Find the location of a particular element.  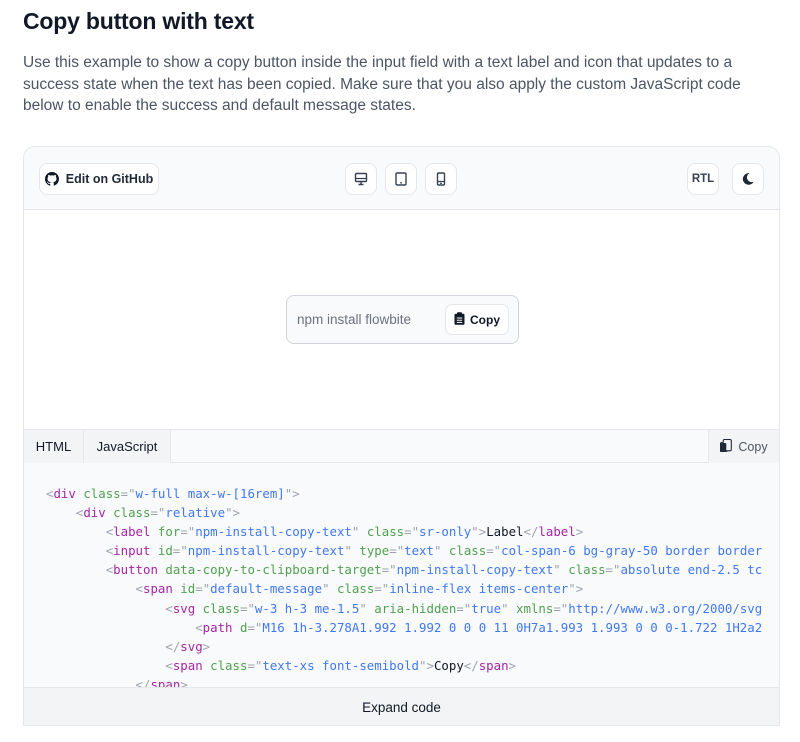

code-tabs: HTML JavaScript Copy is located at coordinates (401, 446).